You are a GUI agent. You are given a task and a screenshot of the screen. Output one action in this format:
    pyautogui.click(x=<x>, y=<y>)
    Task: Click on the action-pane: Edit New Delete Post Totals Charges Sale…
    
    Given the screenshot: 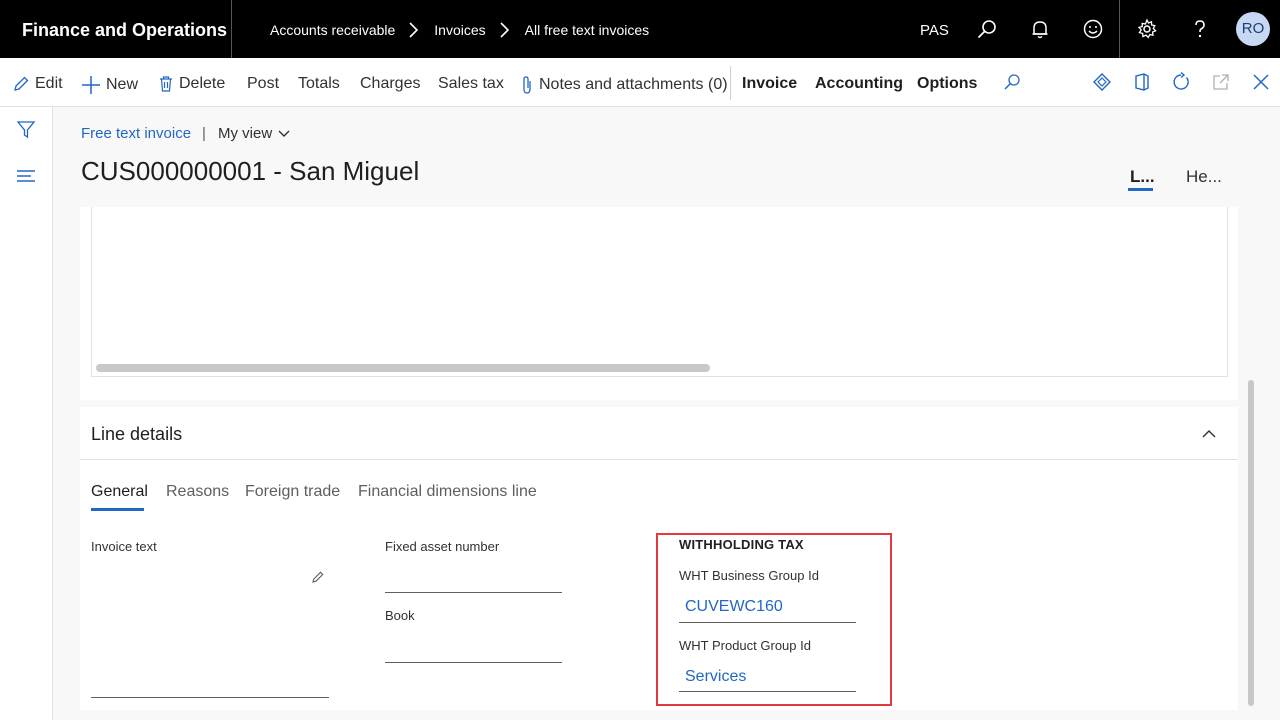 What is the action you would take?
    pyautogui.click(x=640, y=82)
    